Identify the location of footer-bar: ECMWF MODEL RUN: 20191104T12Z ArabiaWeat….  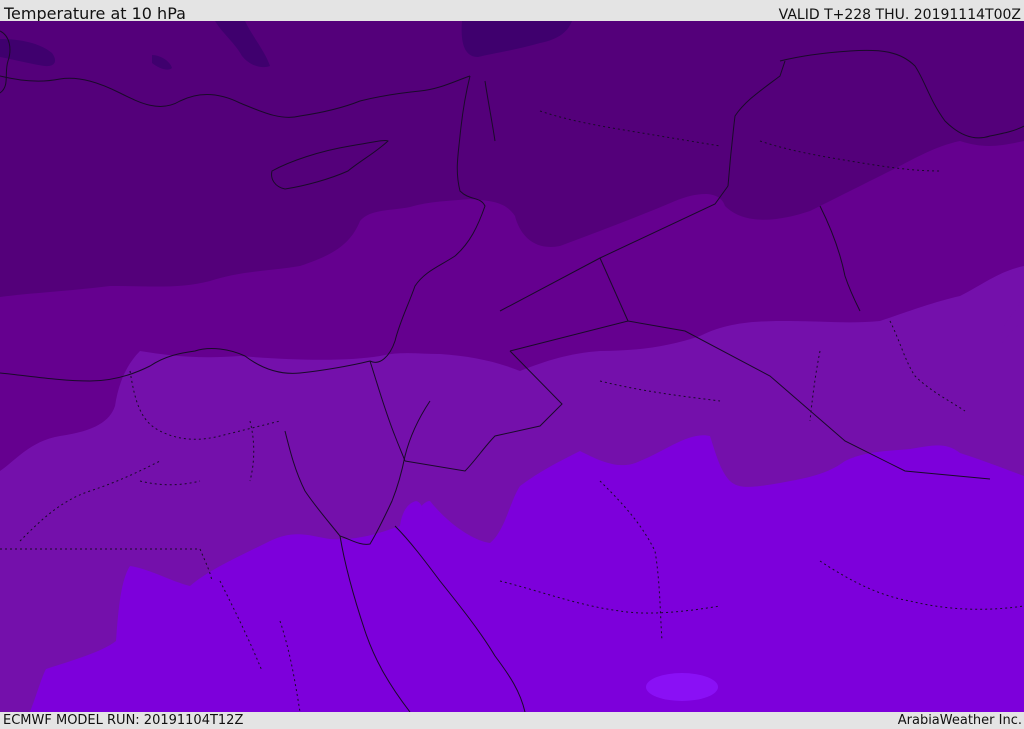
(512, 720).